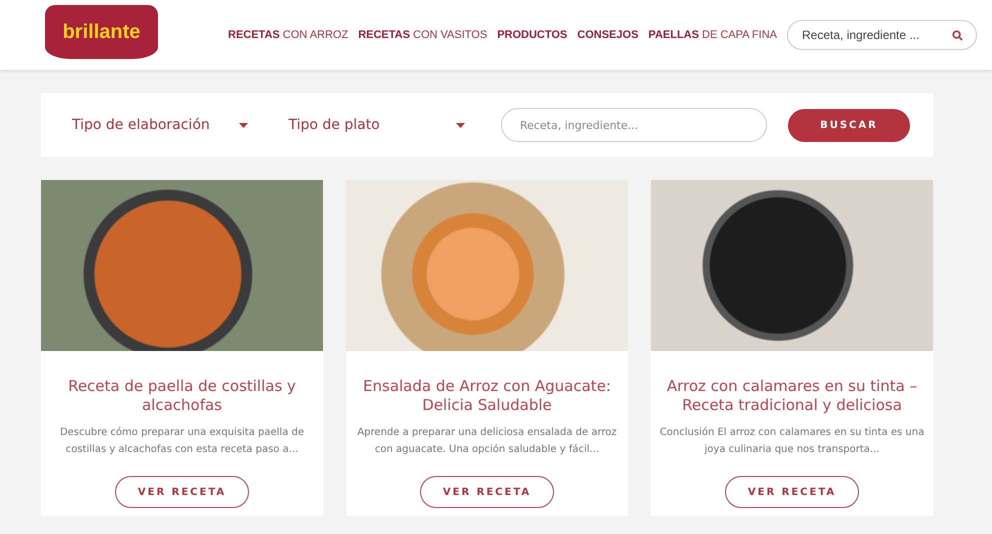  Describe the element at coordinates (712, 35) in the screenshot. I see `nav-link: PAELLAS DE CAPA FINA` at that location.